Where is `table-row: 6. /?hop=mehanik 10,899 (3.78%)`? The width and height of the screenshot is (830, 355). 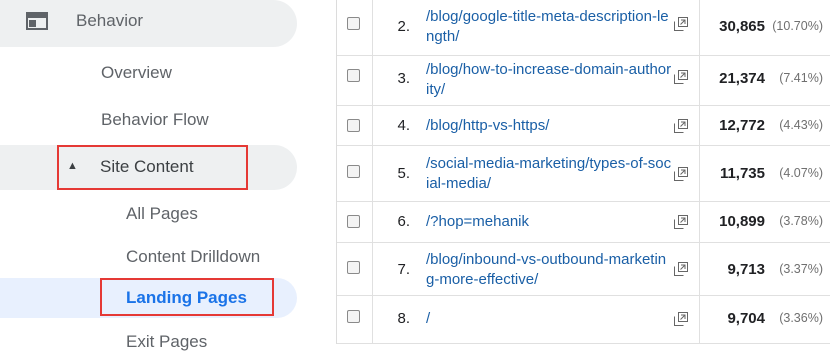
table-row: 6. /?hop=mehanik 10,899 (3.78%) is located at coordinates (583, 222).